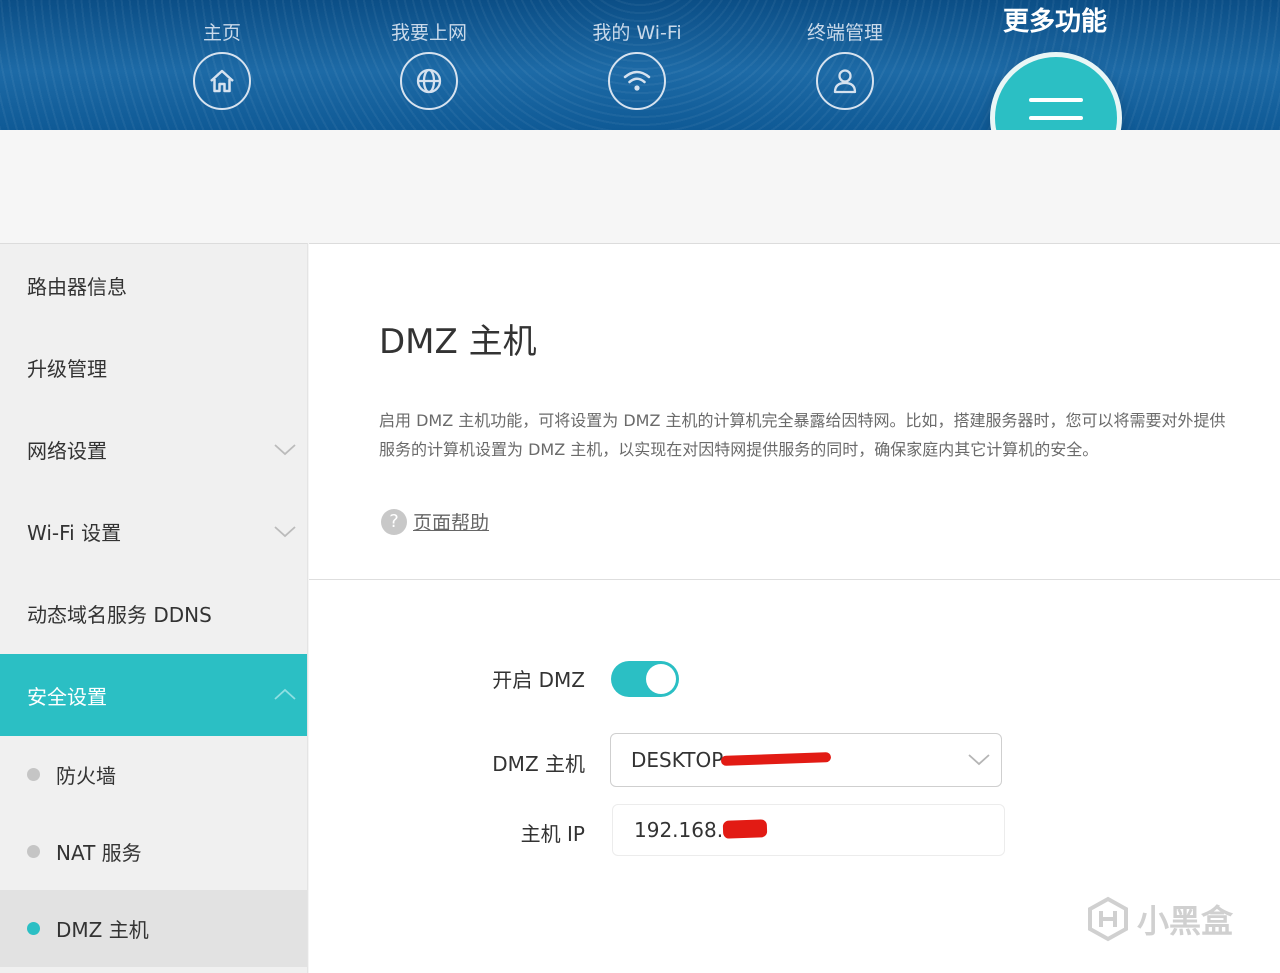 Image resolution: width=1280 pixels, height=973 pixels. Describe the element at coordinates (808, 830) in the screenshot. I see `host-ip-field: 192.168.3` at that location.